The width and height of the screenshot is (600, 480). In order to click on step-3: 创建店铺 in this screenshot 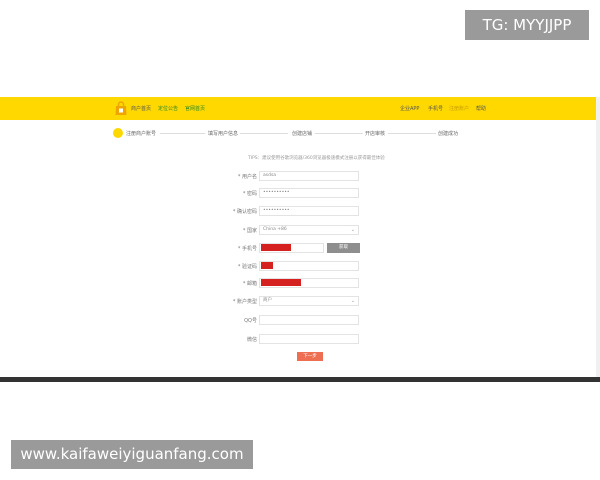, I will do `click(302, 134)`.